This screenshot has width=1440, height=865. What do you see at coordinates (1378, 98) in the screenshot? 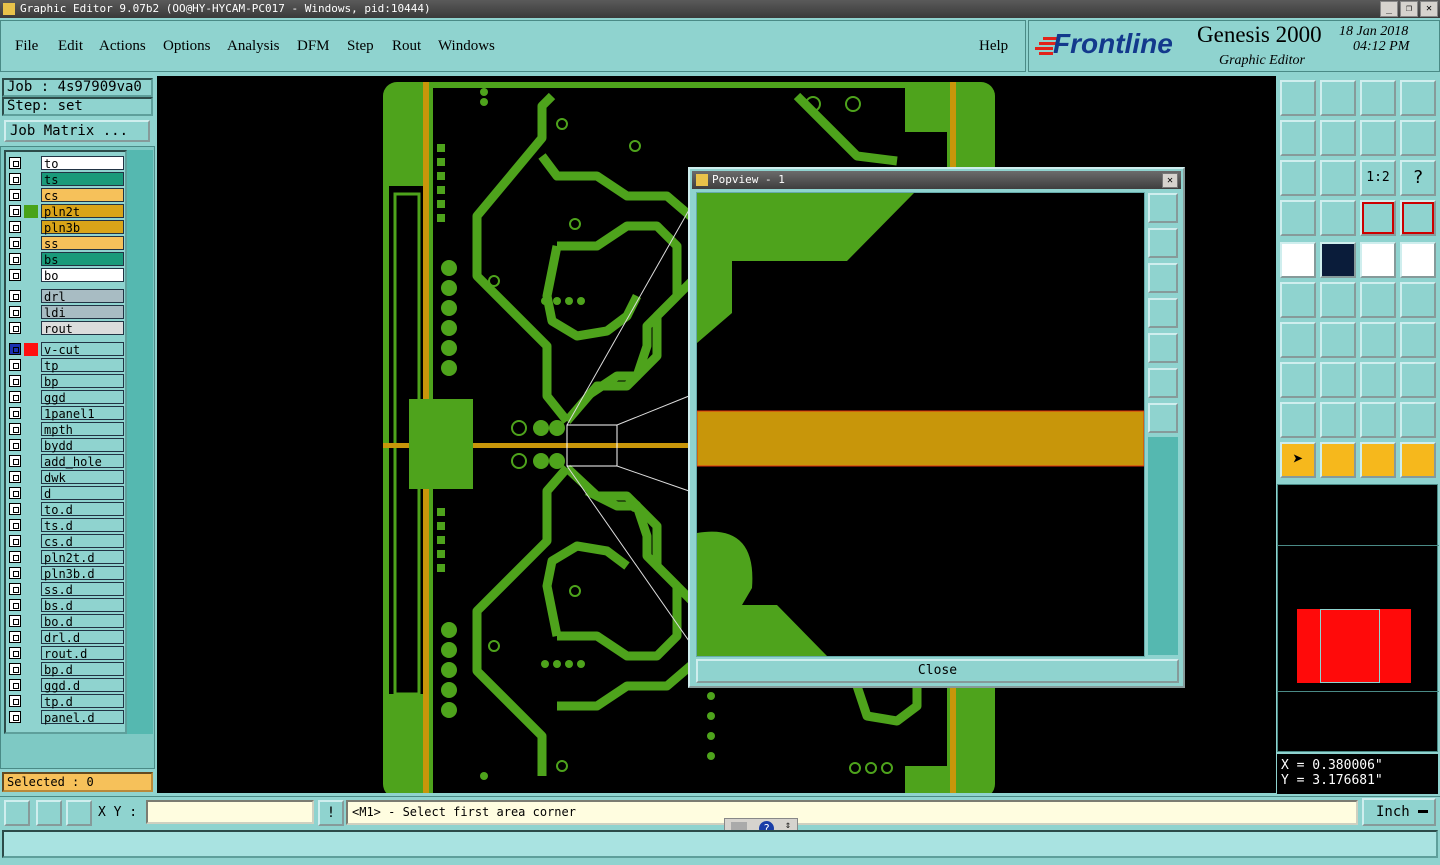
I see `tool-home-icon` at bounding box center [1378, 98].